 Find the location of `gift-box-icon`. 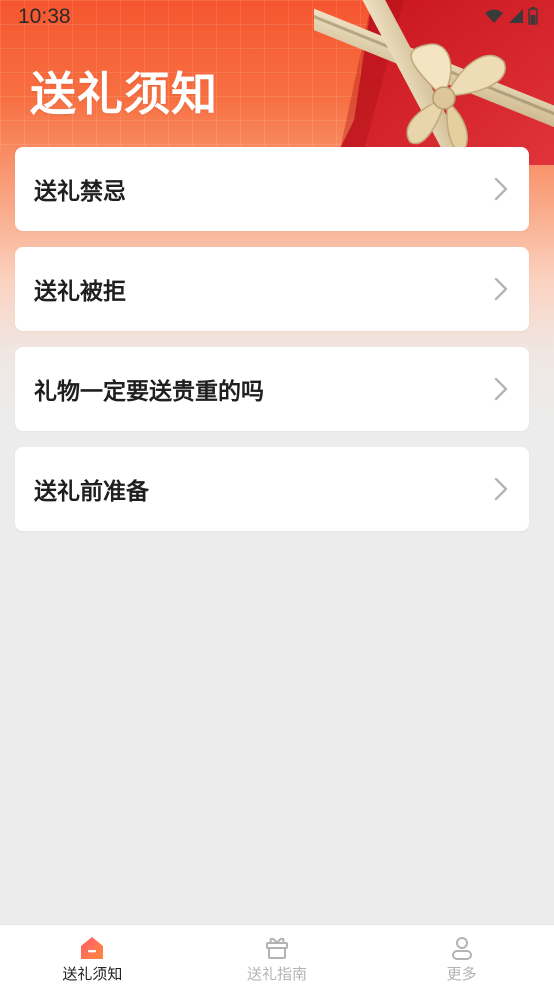

gift-box-icon is located at coordinates (277, 948).